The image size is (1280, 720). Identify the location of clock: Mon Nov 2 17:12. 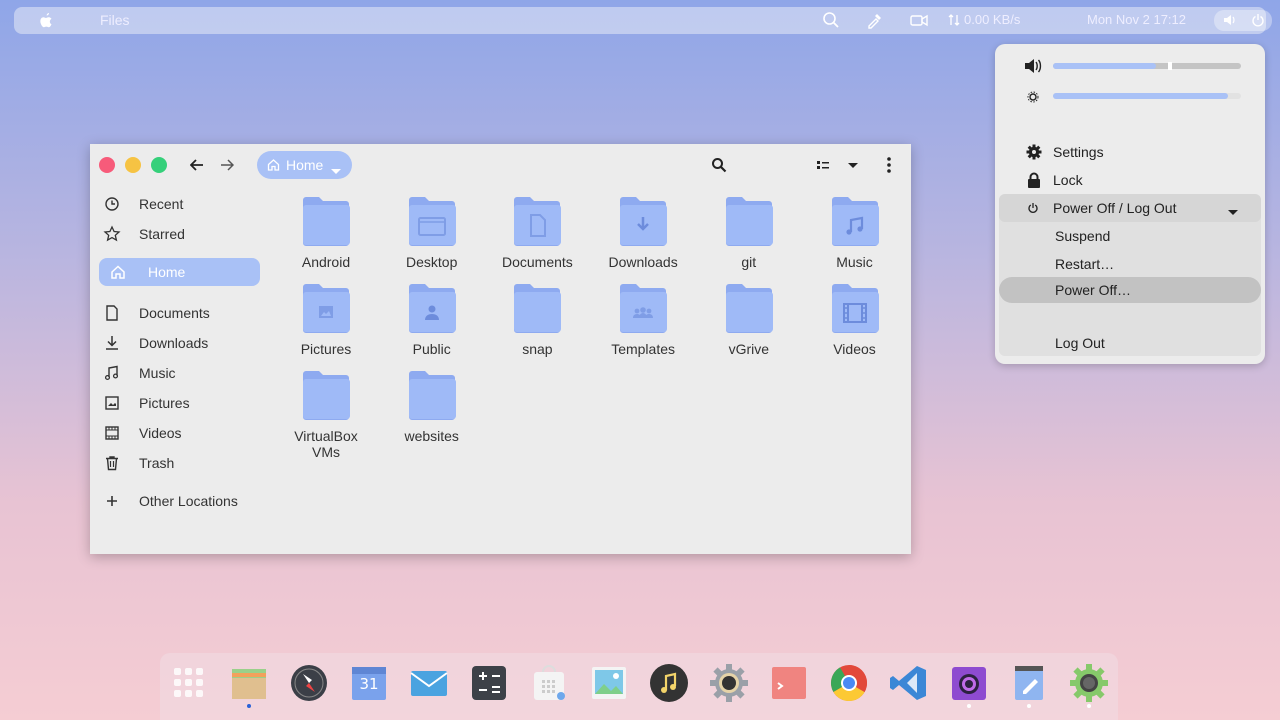
(1136, 19).